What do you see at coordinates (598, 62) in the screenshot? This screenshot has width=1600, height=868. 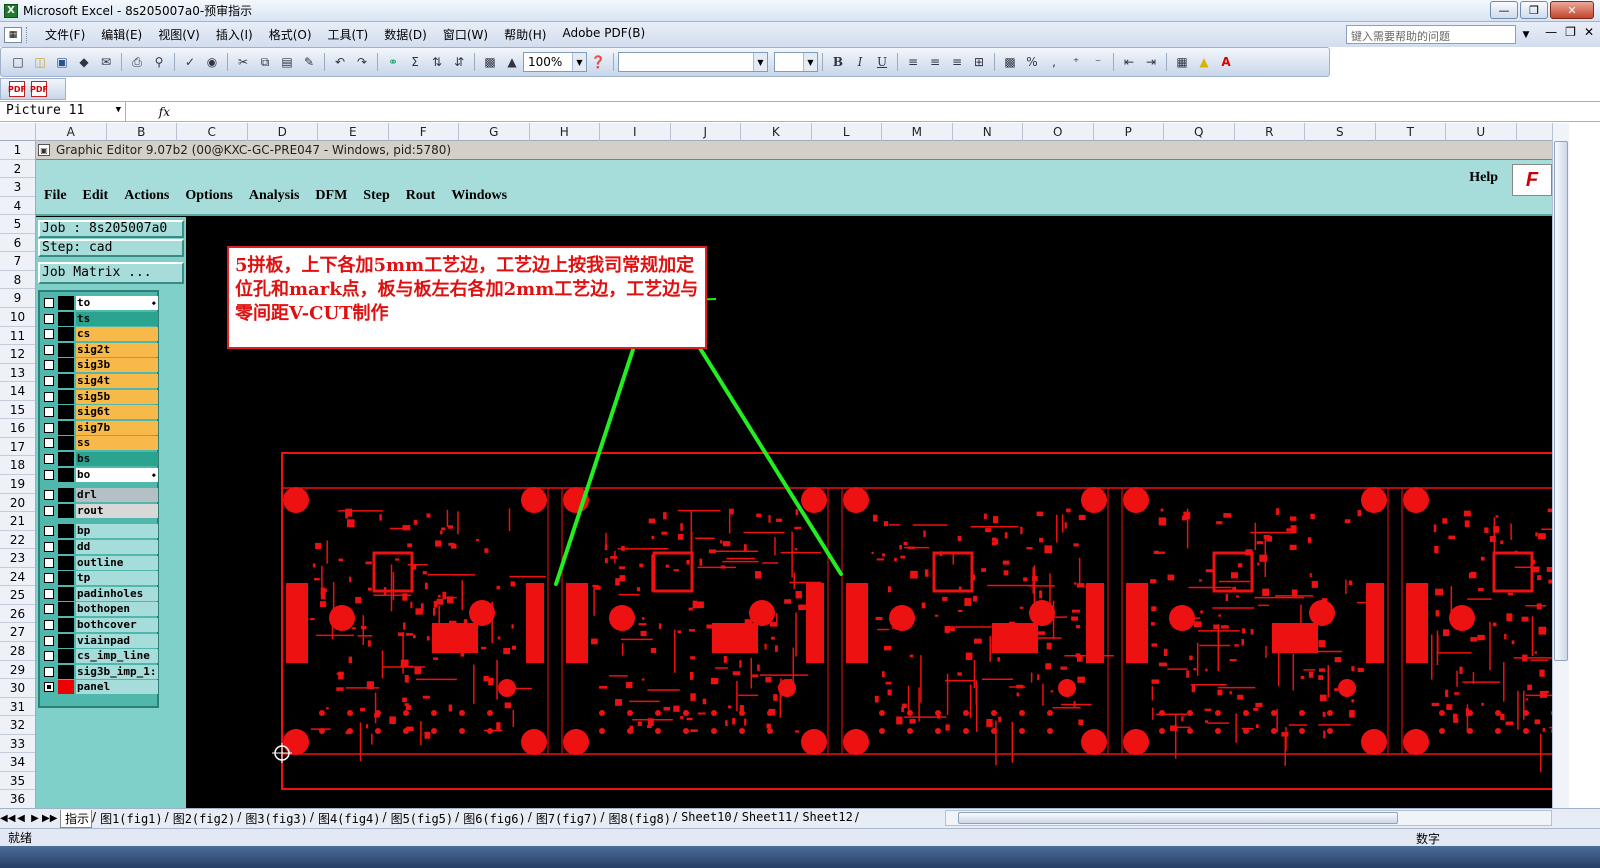 I see `help-icon: ❓` at bounding box center [598, 62].